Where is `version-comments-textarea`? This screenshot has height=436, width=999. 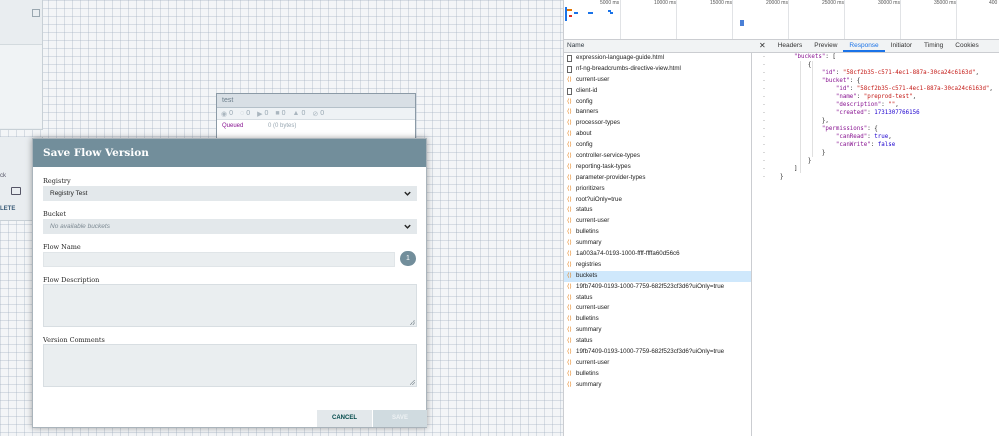
version-comments-textarea is located at coordinates (230, 365).